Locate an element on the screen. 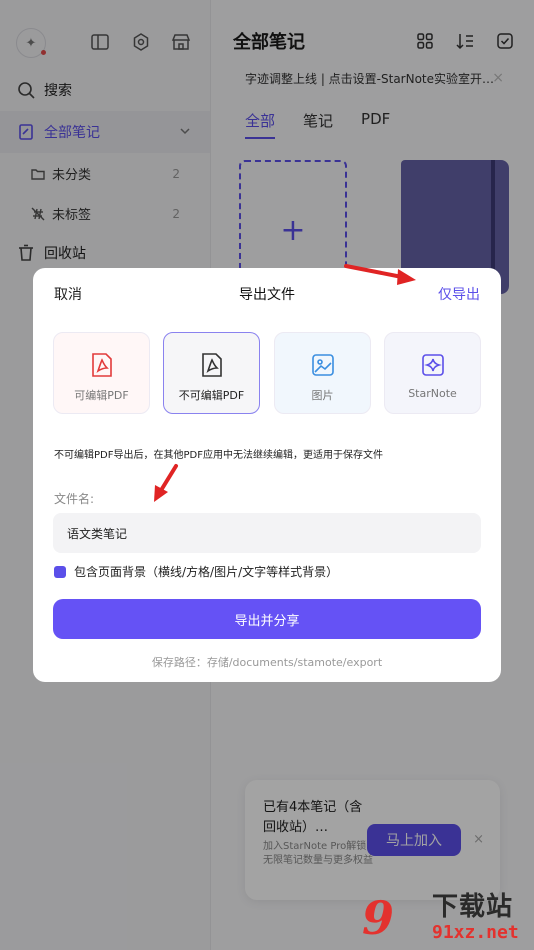  format-option-label: StarNote is located at coordinates (432, 393).